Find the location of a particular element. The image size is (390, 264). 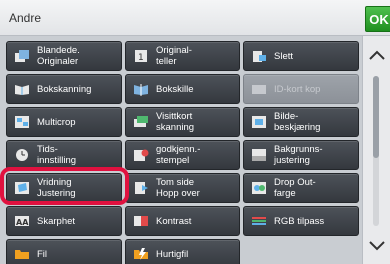

scroll-track is located at coordinates (376, 151).